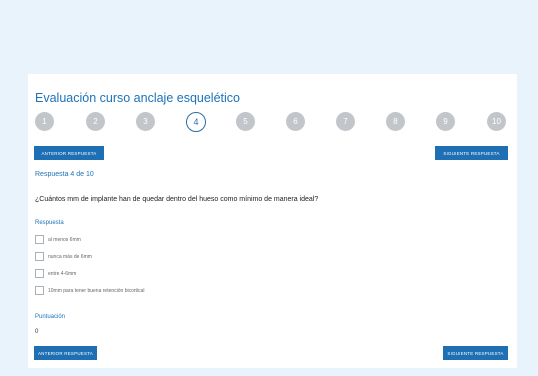 Image resolution: width=538 pixels, height=376 pixels. I want to click on step-5-button: 5, so click(245, 121).